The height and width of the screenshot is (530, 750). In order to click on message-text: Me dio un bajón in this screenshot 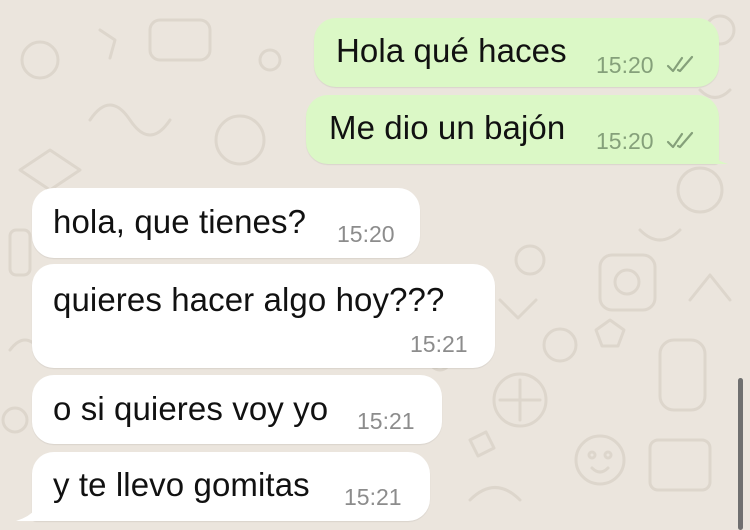, I will do `click(447, 127)`.